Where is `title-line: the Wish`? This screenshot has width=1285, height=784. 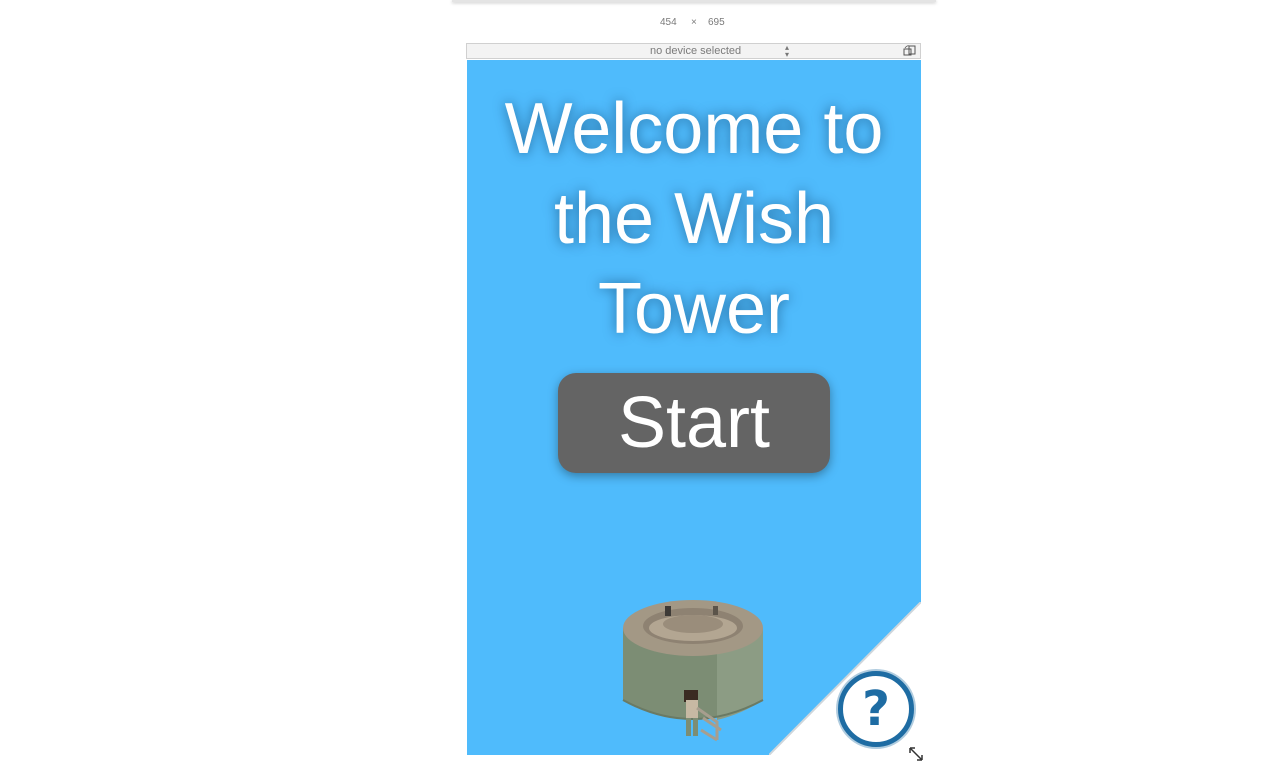
title-line: the Wish is located at coordinates (694, 219).